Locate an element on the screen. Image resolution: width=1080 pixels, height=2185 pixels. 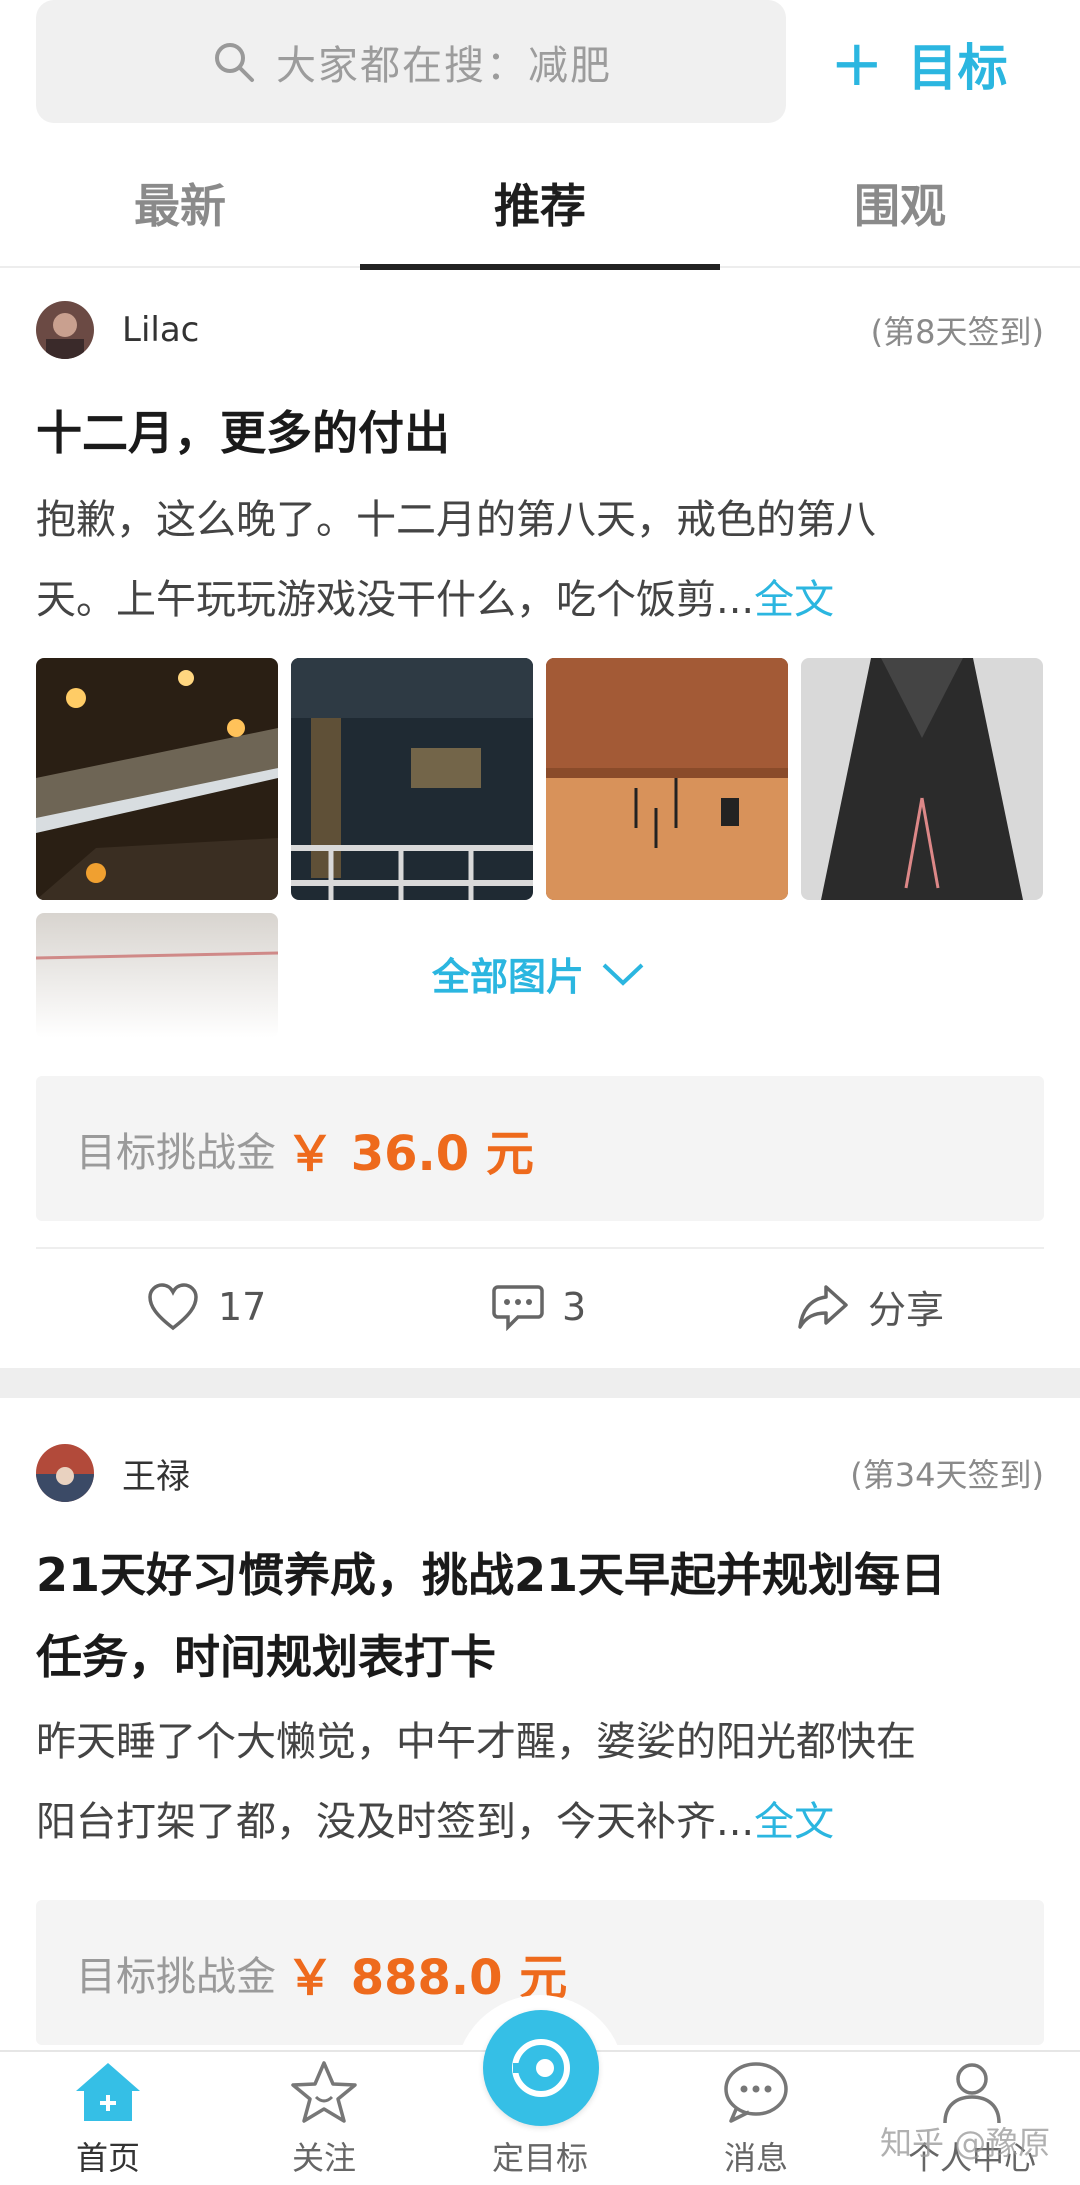
reward-box: 目标挑战金 ￥ 36.0 元 is located at coordinates (540, 1148).